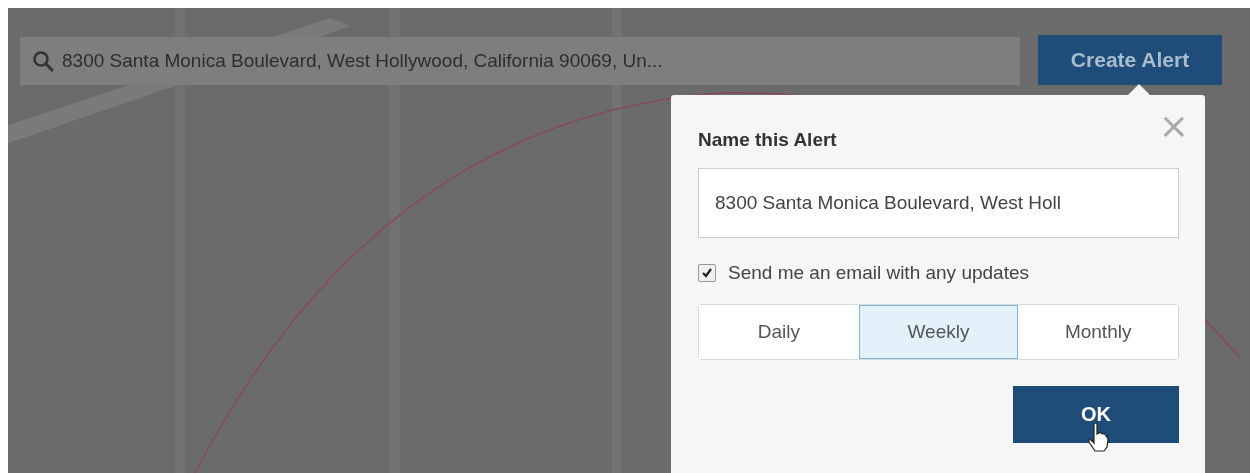  Describe the element at coordinates (878, 273) in the screenshot. I see `email-option-label: Send me an email with any updates` at that location.